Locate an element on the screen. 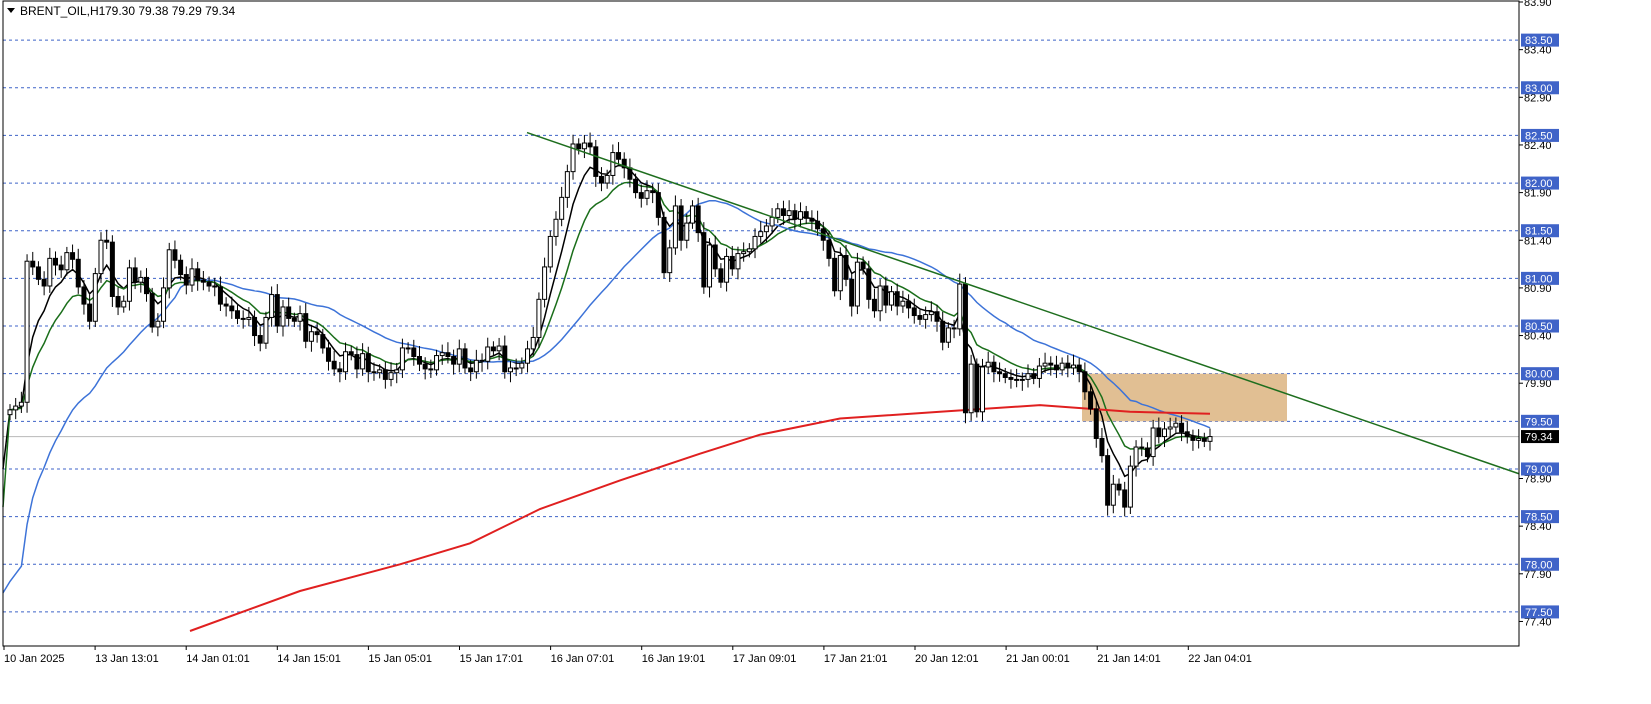 Image resolution: width=1651 pixels, height=704 pixels. price-level-badge: 81.50 is located at coordinates (1540, 231).